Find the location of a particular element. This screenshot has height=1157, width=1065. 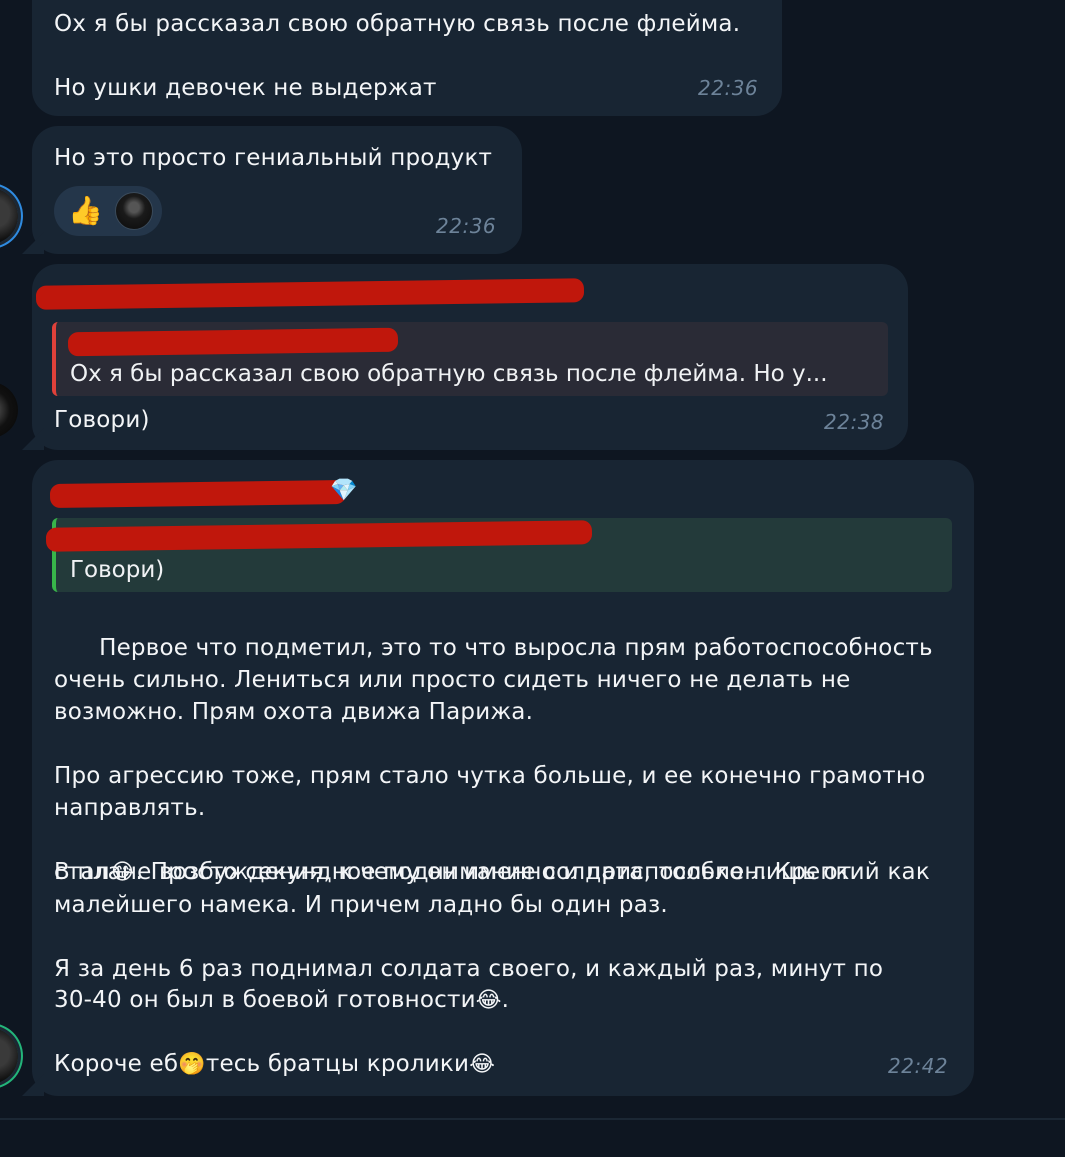

thumbs-up-icon: 👍 is located at coordinates (85, 210).